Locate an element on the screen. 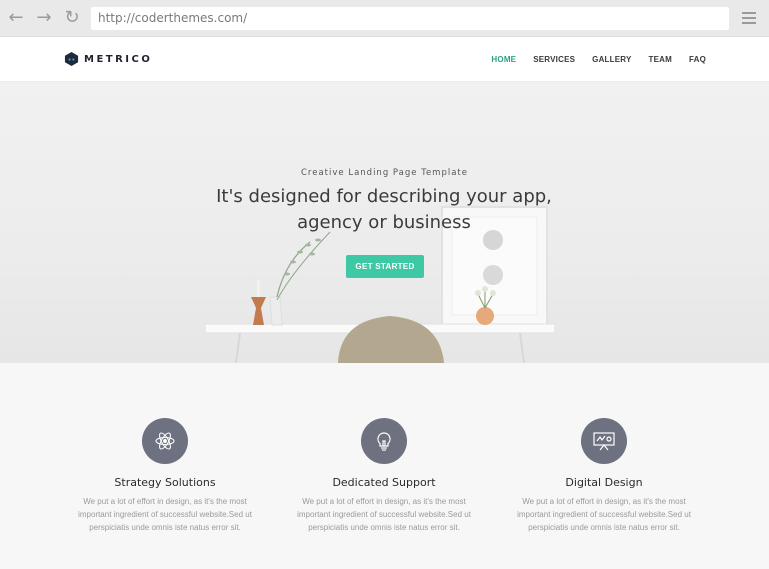 The image size is (769, 569). feature-title: Dedicated Support is located at coordinates (384, 482).